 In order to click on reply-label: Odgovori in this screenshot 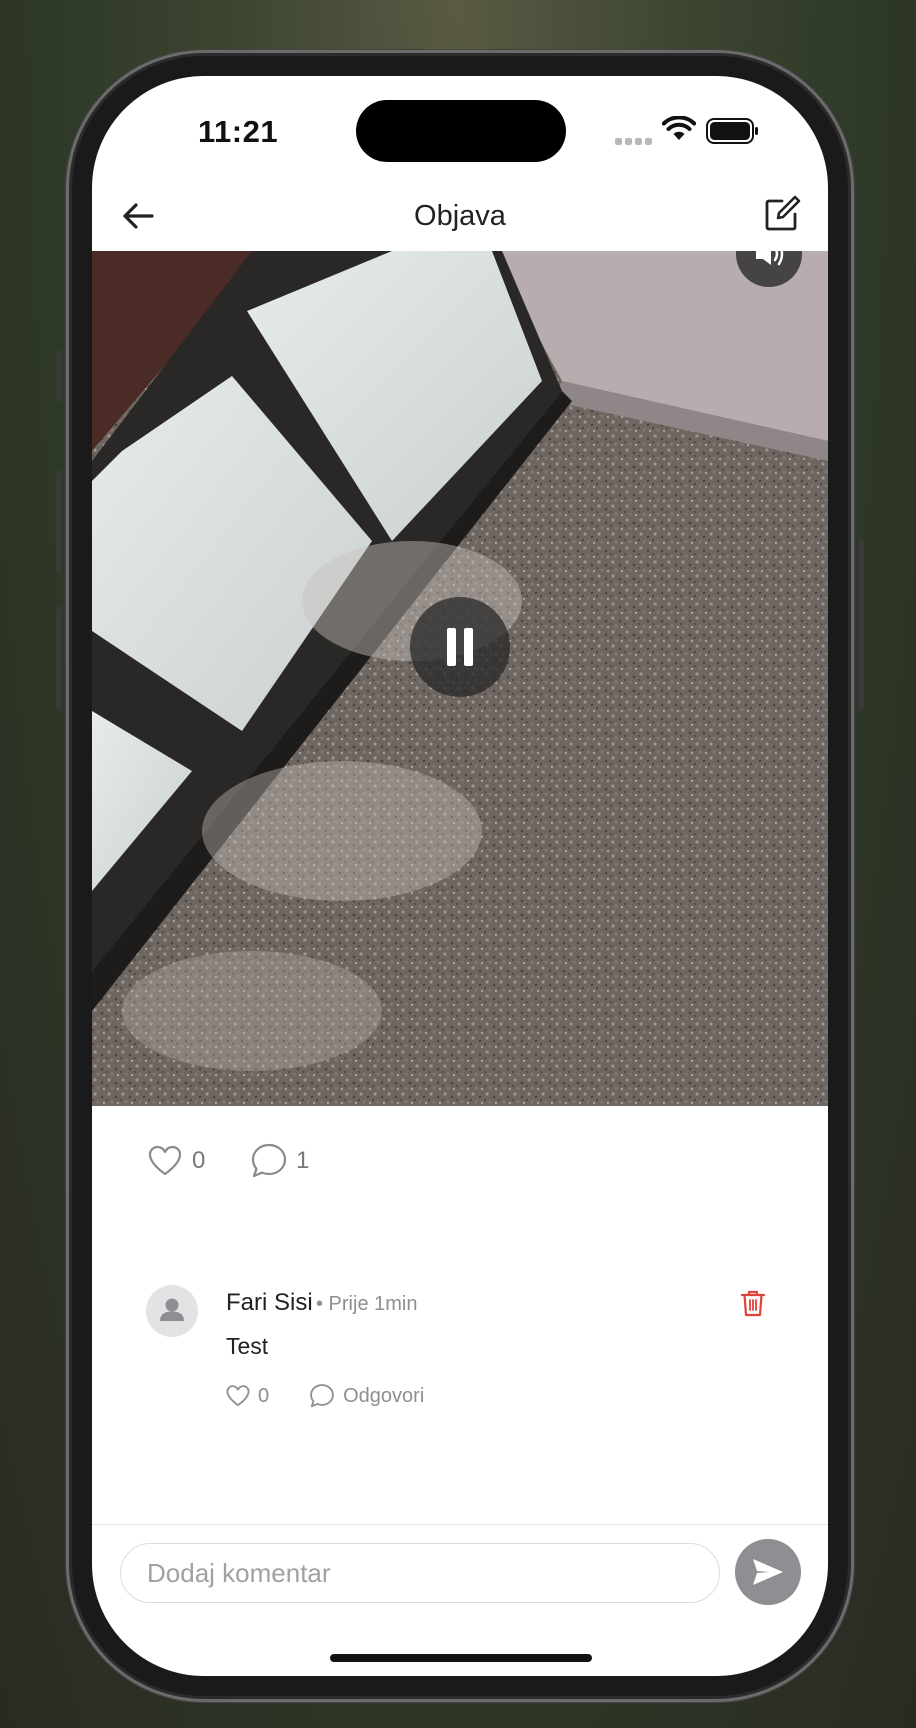, I will do `click(384, 1395)`.